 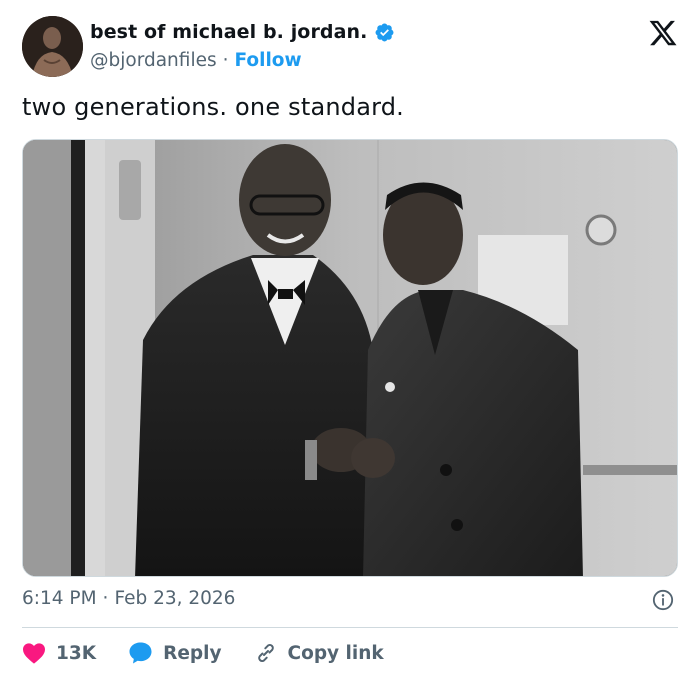 I want to click on tweet-timestamp: 6:14 PM · Feb 23, 2026, so click(x=128, y=598).